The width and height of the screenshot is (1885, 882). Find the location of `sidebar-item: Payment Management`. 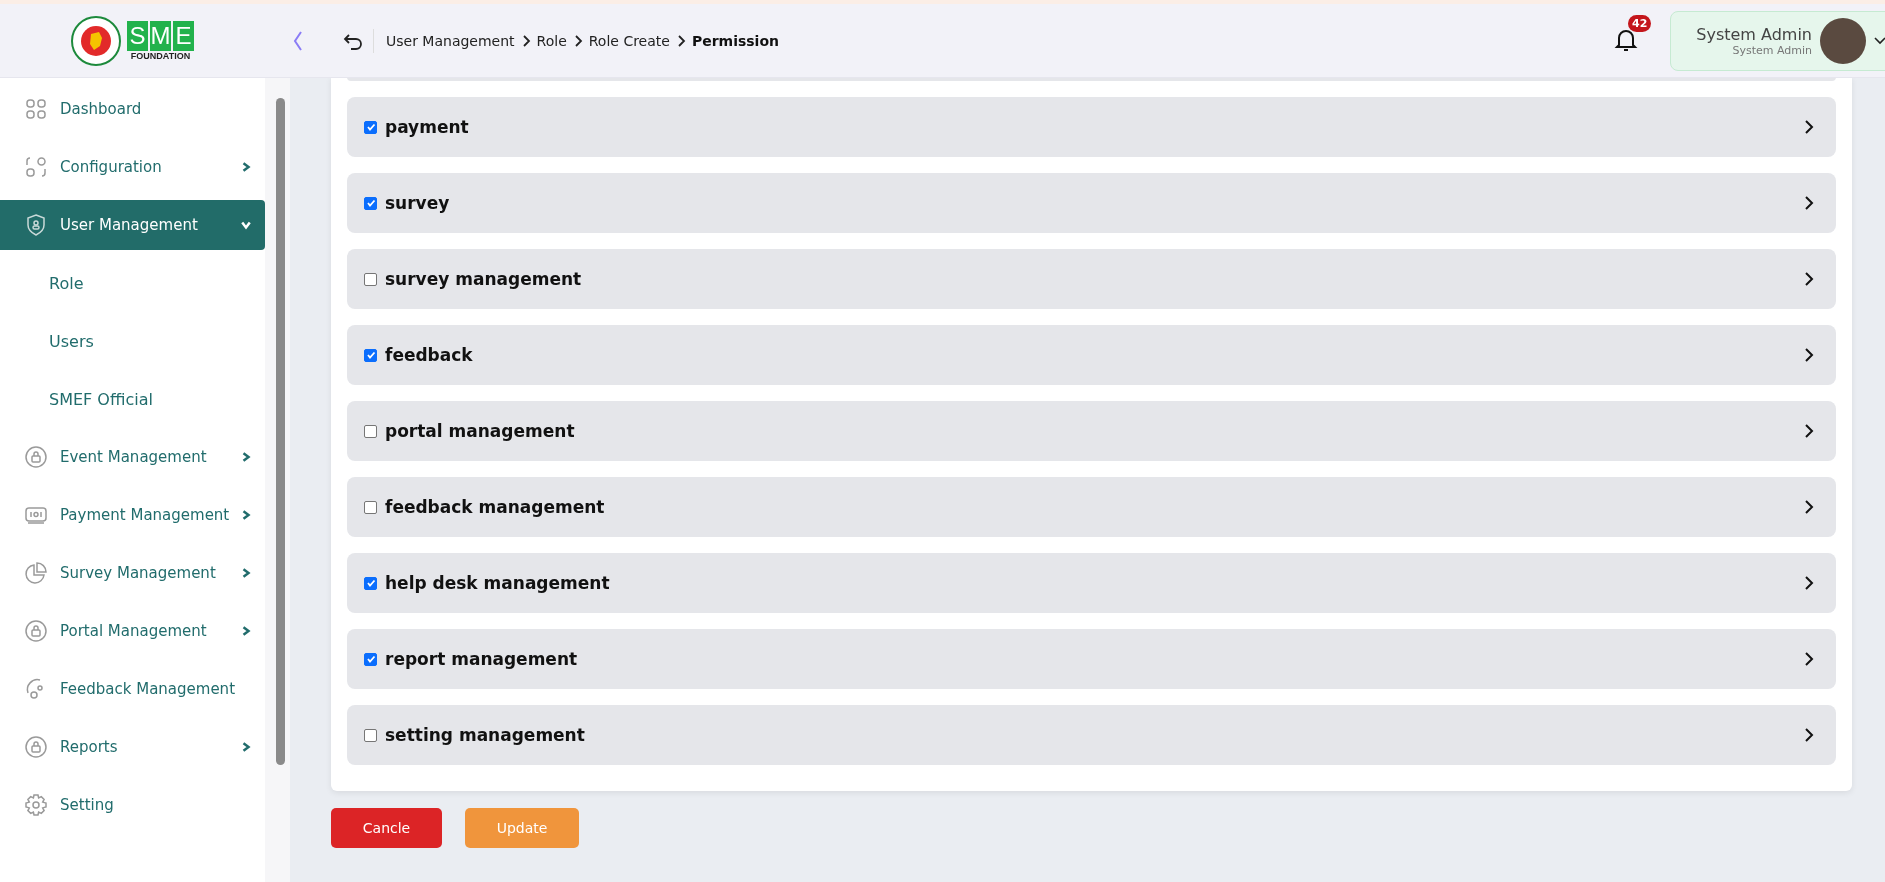

sidebar-item: Payment Management is located at coordinates (132, 515).